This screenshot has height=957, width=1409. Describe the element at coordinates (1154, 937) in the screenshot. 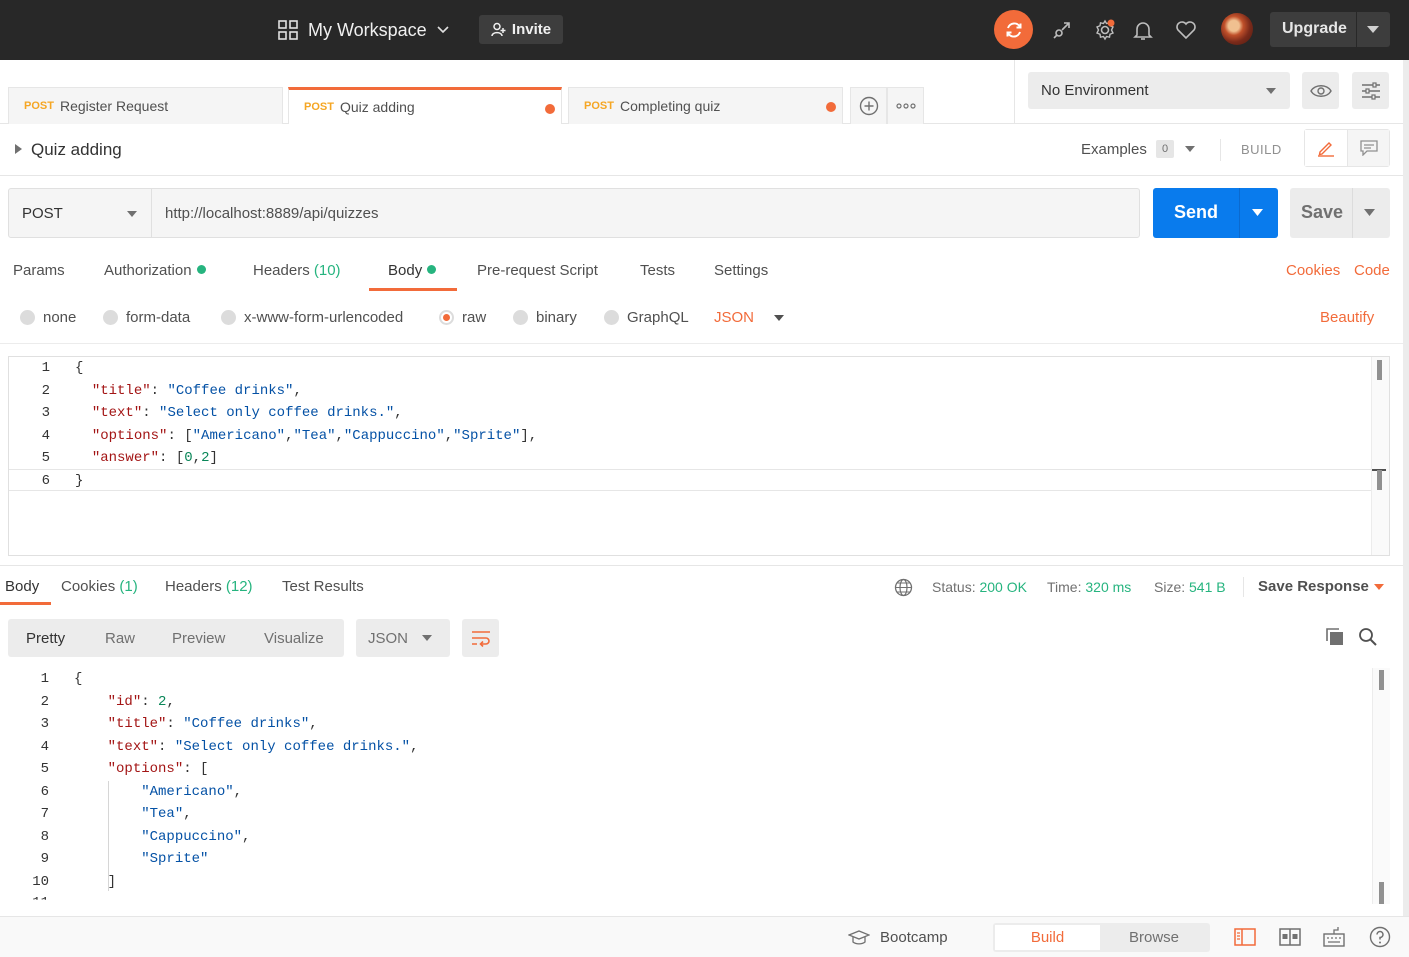

I see `browse-tab: Browse` at that location.